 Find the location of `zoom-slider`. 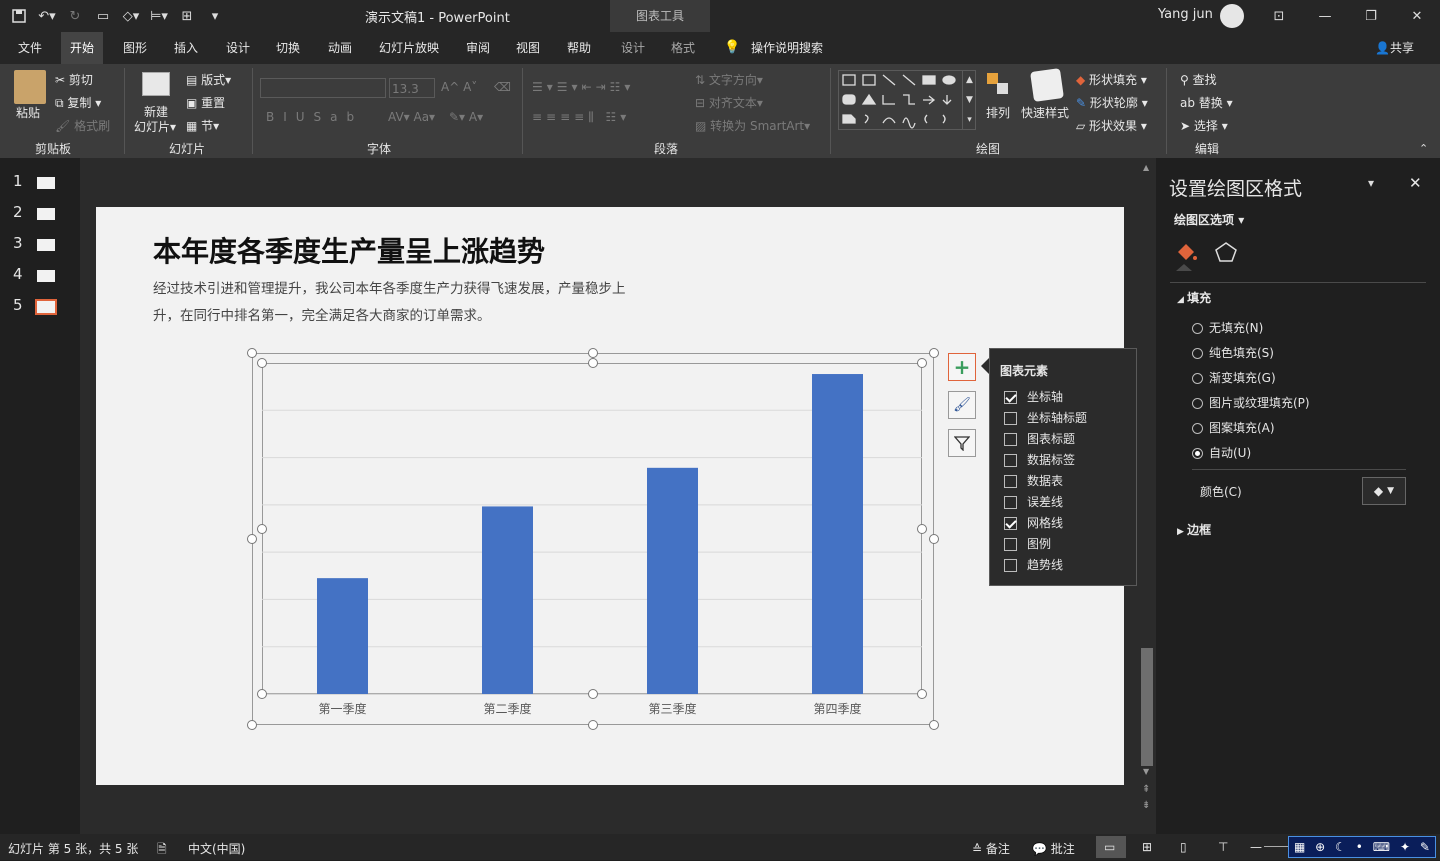

zoom-slider is located at coordinates (1276, 846).